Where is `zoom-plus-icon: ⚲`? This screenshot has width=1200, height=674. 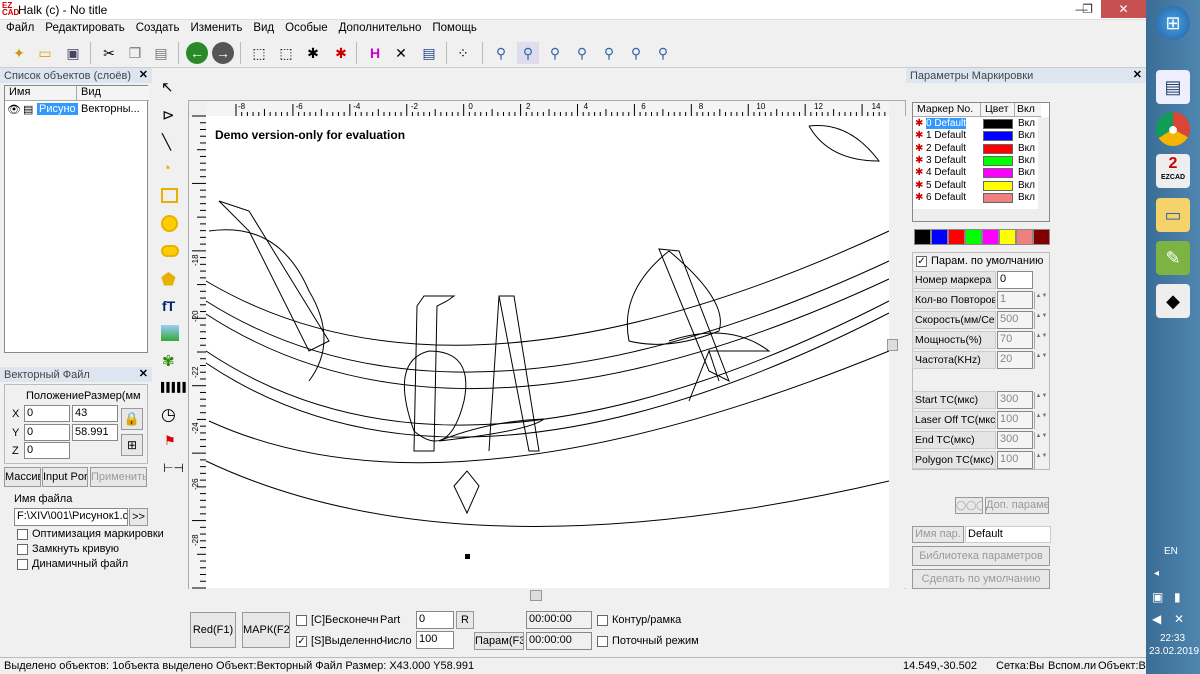
zoom-plus-icon: ⚲ is located at coordinates (555, 53).